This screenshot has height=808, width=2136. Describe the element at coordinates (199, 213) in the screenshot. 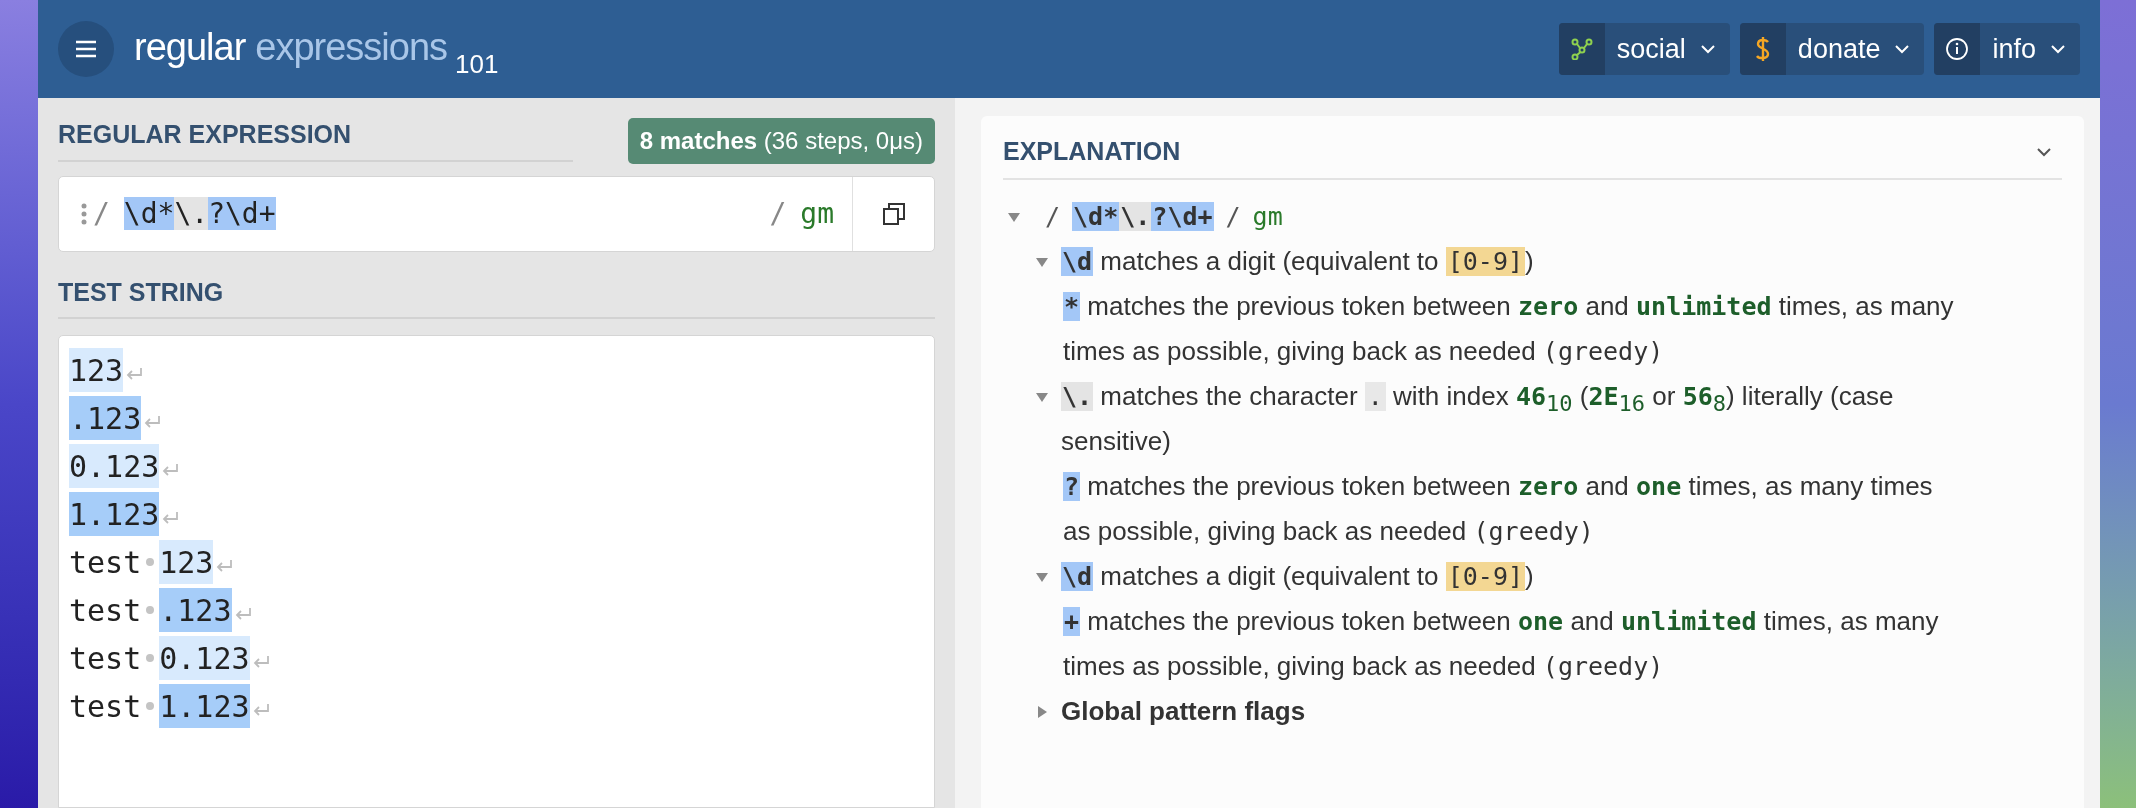

I see `regex-text: \d*\.?\d+` at that location.